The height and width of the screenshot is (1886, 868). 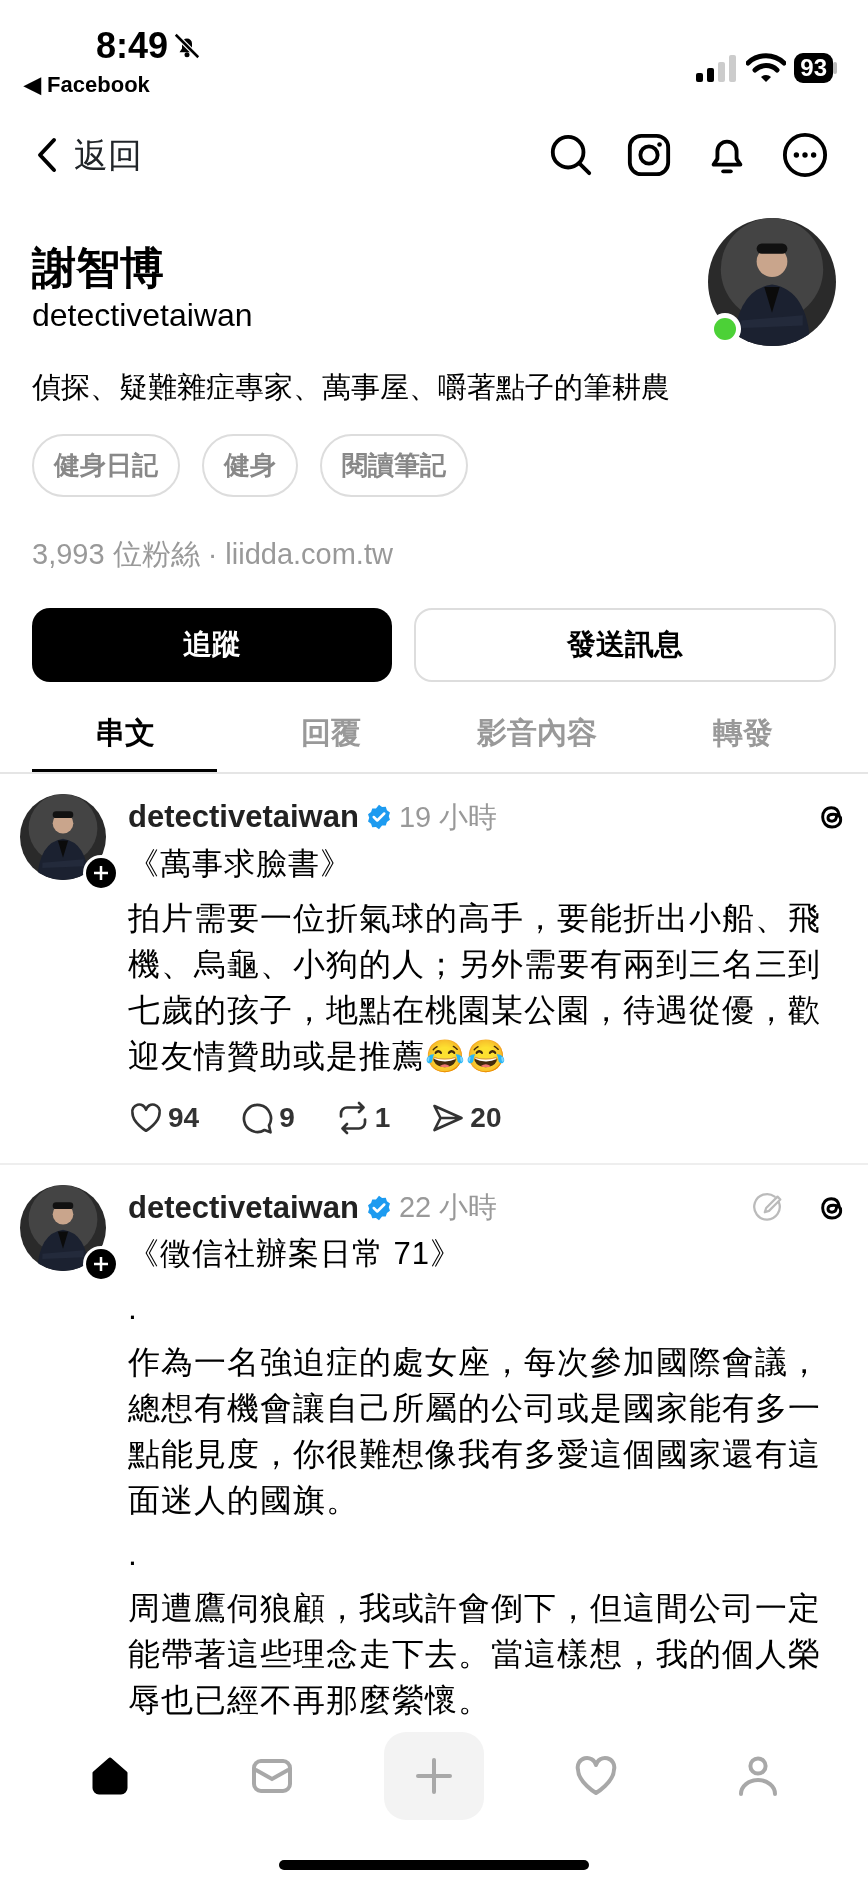 What do you see at coordinates (475, 987) in the screenshot?
I see `post-text: 拍片需要一位折氣球的高手，要能折出小船、飛機、烏龜、小狗的人；另外需要有兩到三名三到七歲的孩子，地點在桃園某公園，待遇從優，歡迎友情贊助或是推薦😂😂` at bounding box center [475, 987].